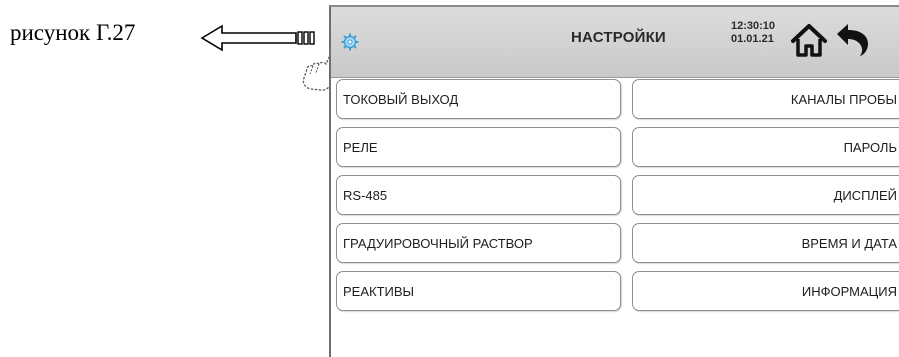  I want to click on gear-icon, so click(350, 42).